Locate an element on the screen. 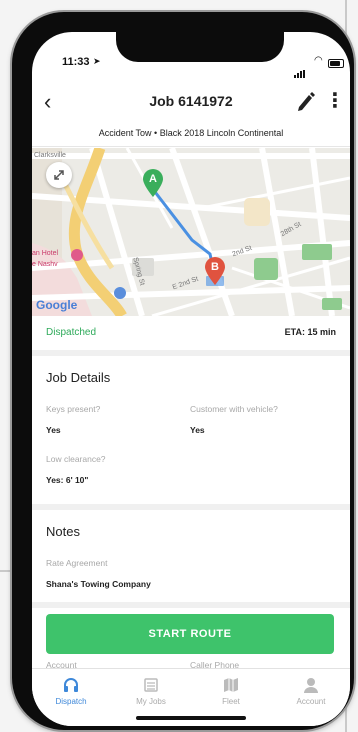  marker-b: B is located at coordinates (215, 271).